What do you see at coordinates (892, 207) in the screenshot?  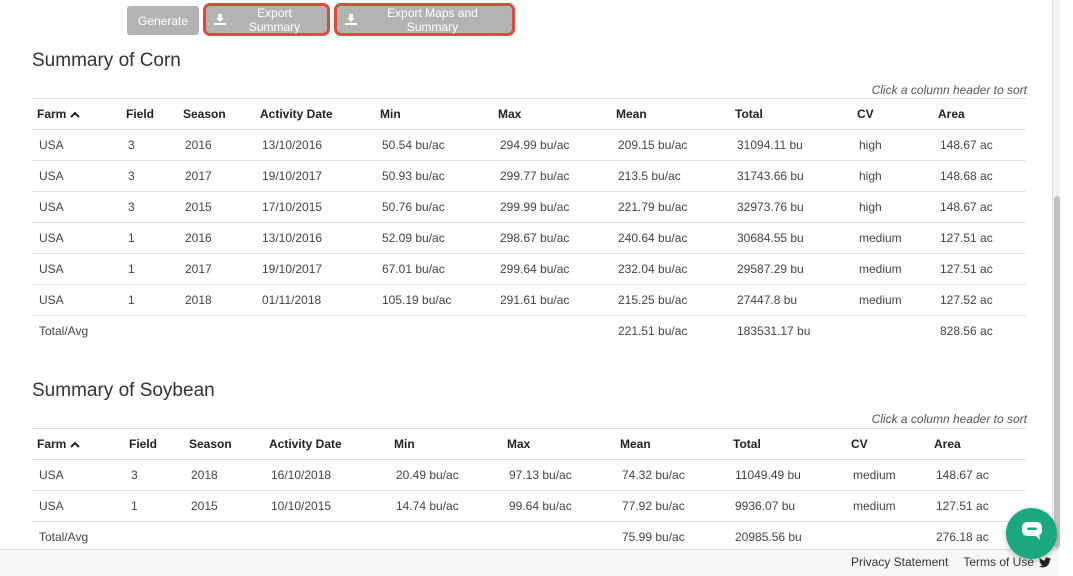 I see `cell-cv: high` at bounding box center [892, 207].